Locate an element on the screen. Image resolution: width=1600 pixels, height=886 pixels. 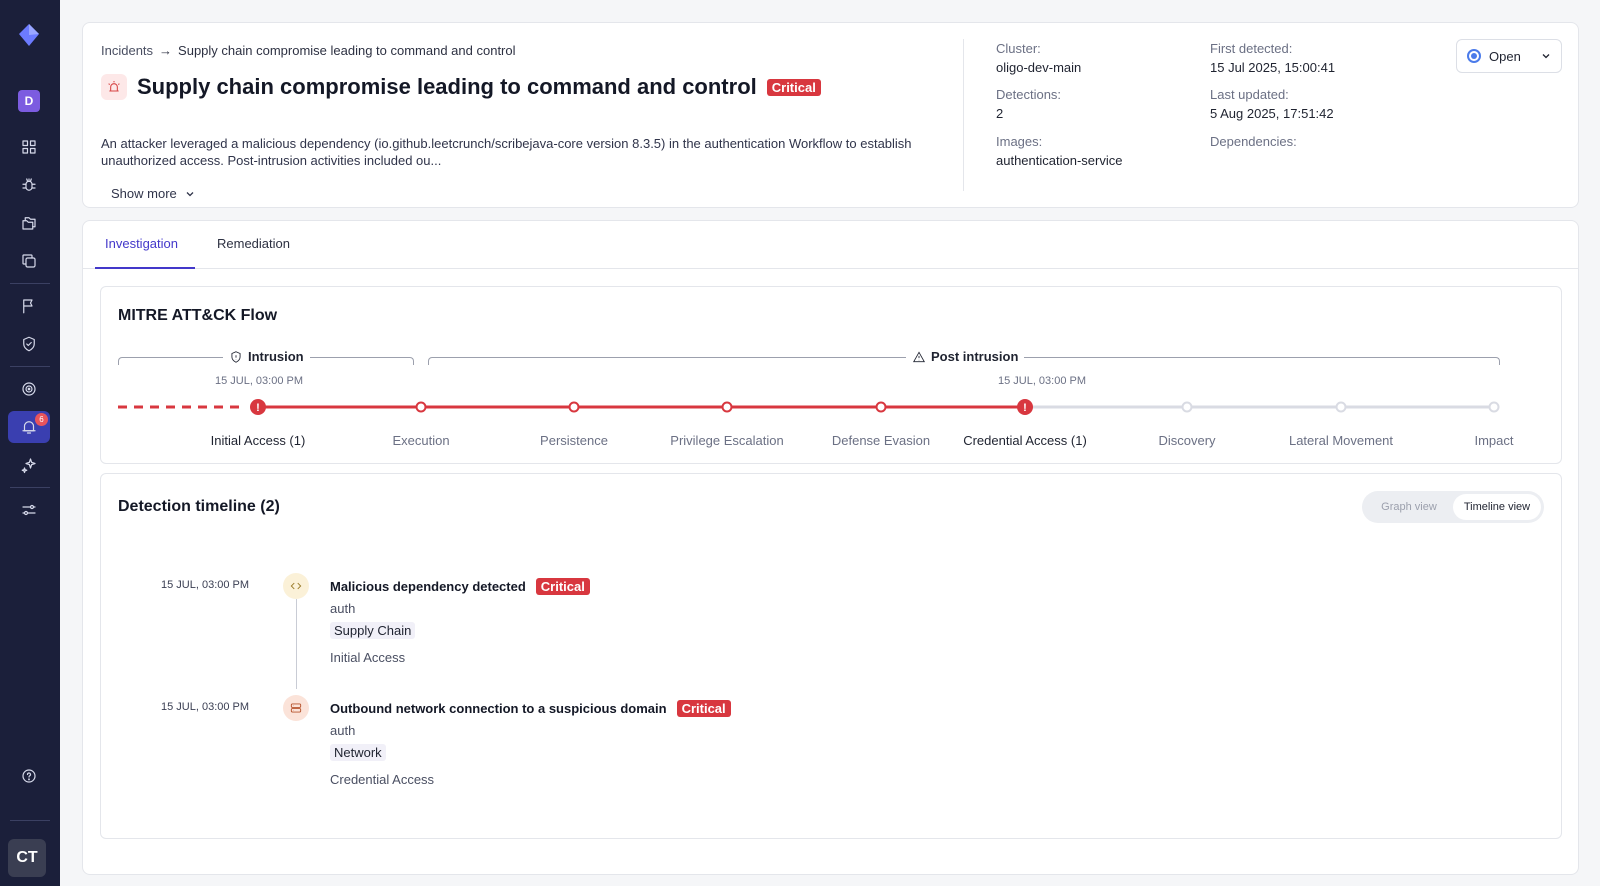
status-label: Open is located at coordinates (1505, 56).